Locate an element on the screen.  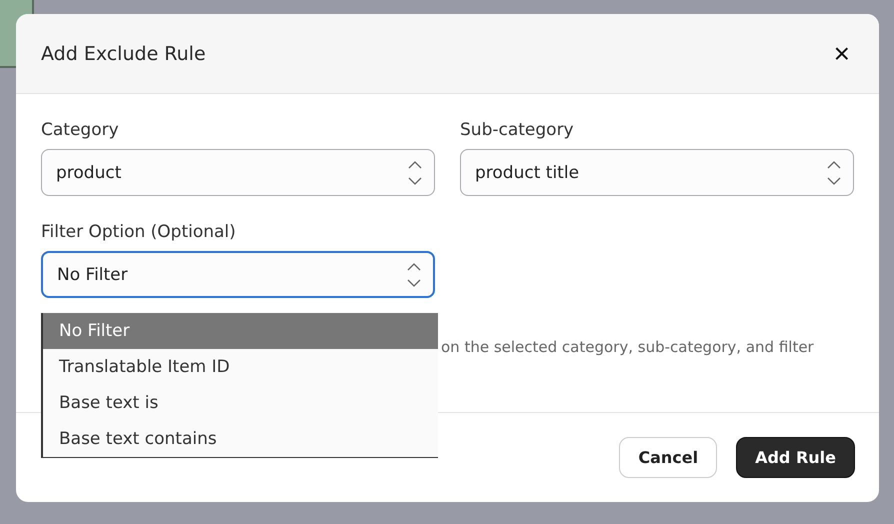
close-button: × is located at coordinates (842, 54).